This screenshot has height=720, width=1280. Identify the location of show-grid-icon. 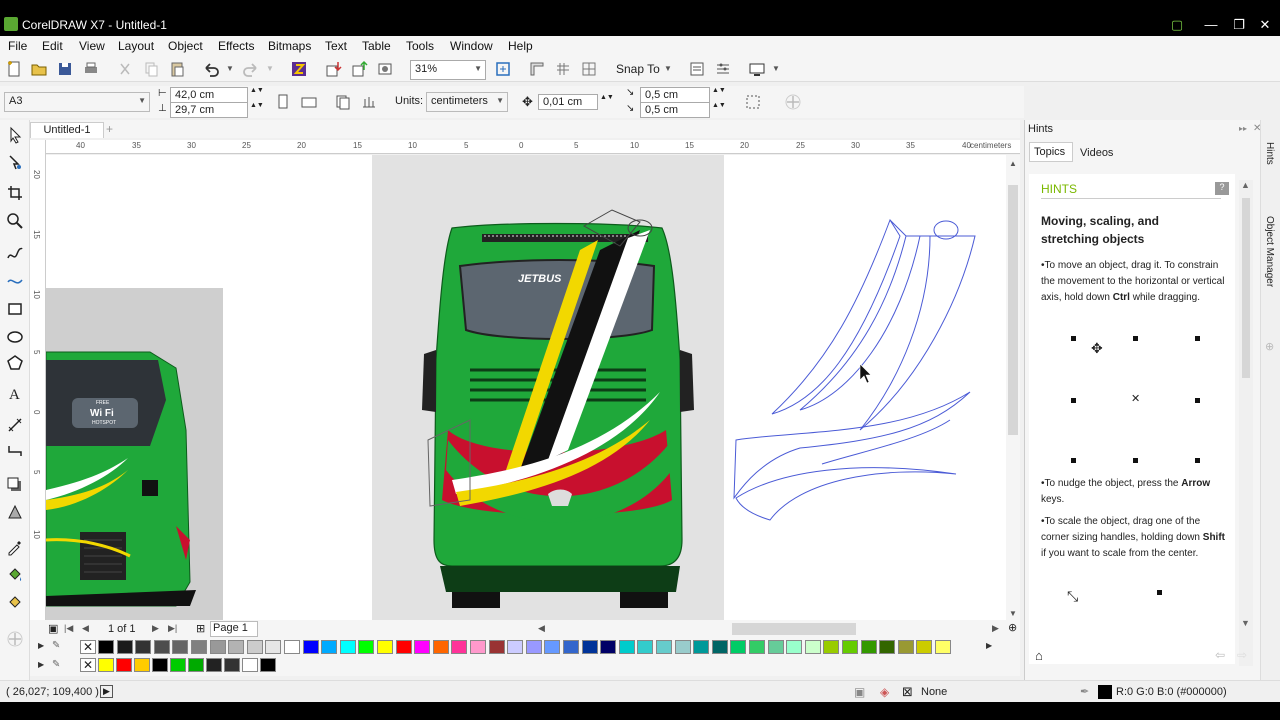
(563, 69).